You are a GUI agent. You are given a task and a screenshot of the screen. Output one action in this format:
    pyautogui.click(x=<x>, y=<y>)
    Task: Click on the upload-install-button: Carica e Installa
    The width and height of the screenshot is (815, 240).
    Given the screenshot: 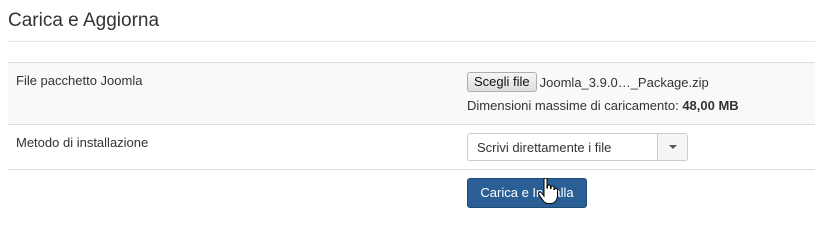 What is the action you would take?
    pyautogui.click(x=527, y=193)
    